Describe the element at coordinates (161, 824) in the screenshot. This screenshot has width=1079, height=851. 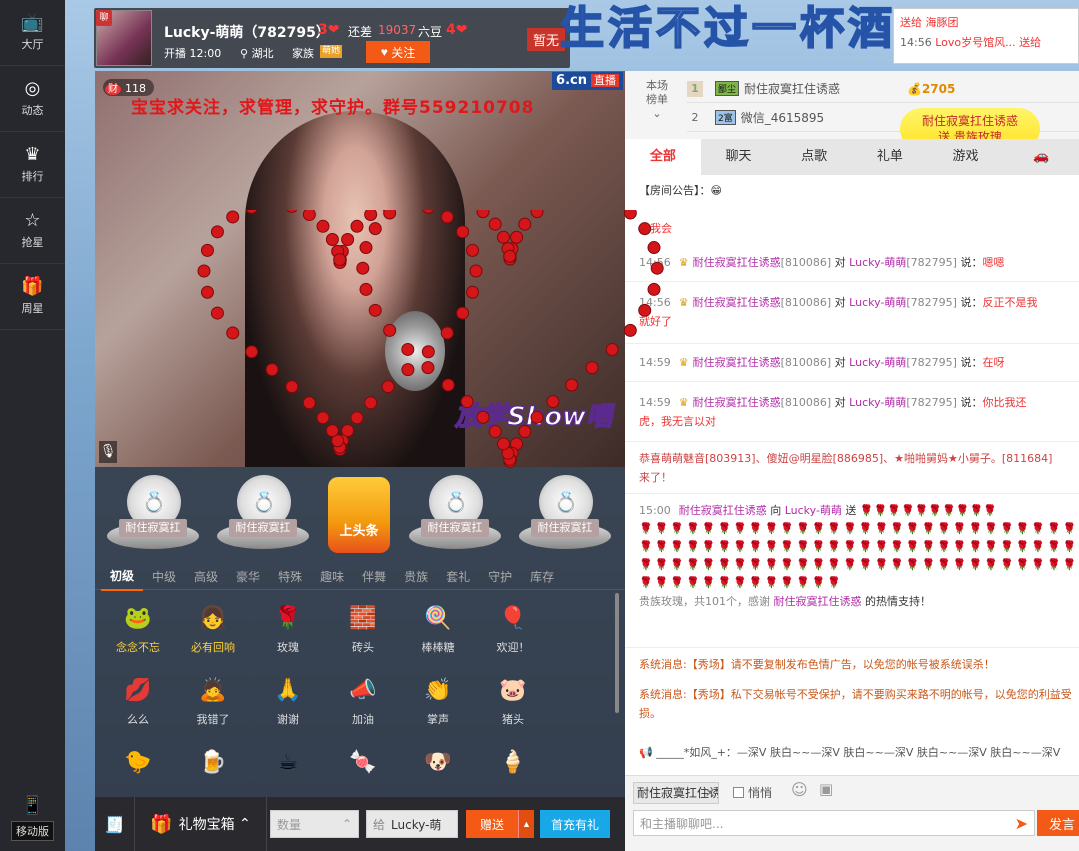
I see `gift-box-icon: 🎁` at that location.